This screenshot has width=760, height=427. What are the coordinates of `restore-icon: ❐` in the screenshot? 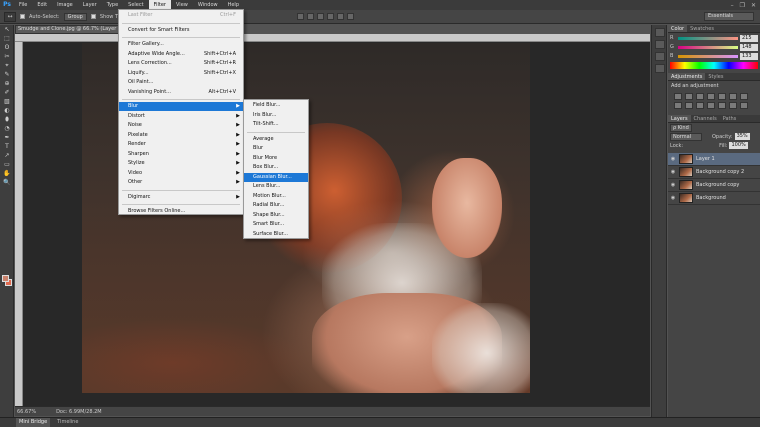 It's located at (742, 5).